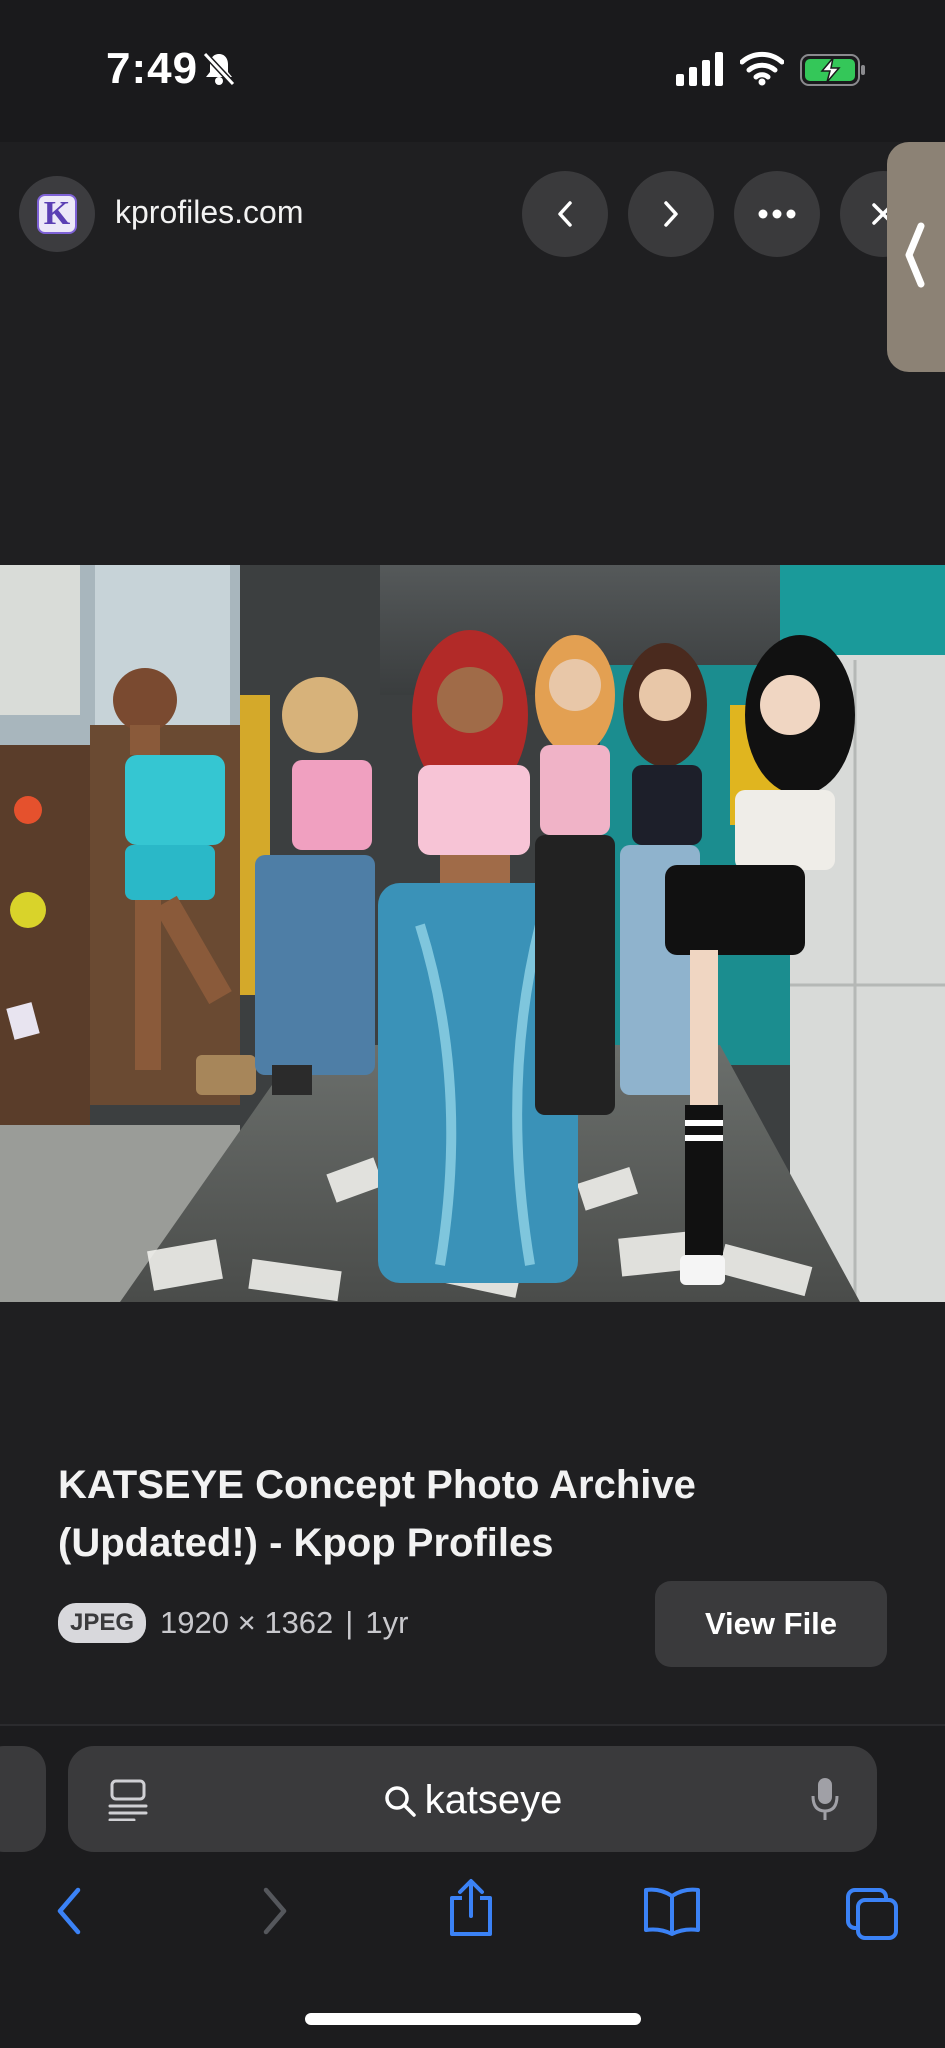  What do you see at coordinates (472, 71) in the screenshot?
I see `status-bar: 7:49` at bounding box center [472, 71].